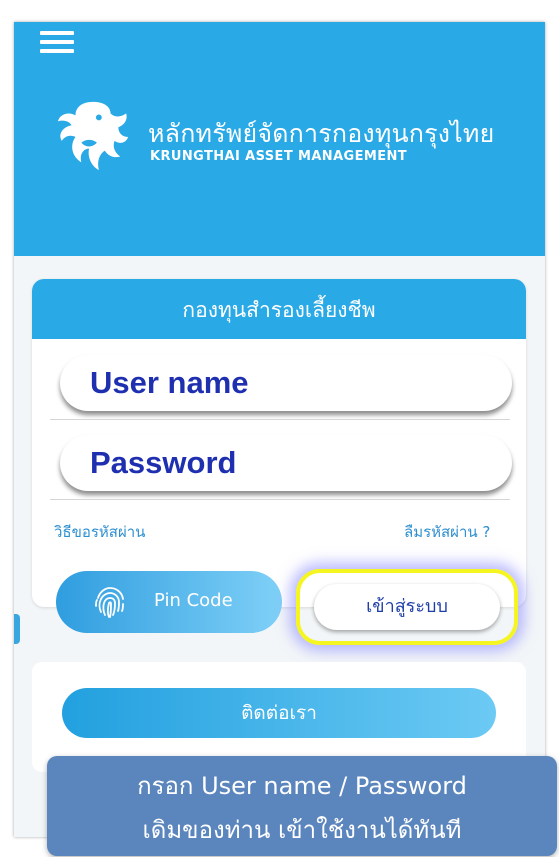  What do you see at coordinates (99, 532) in the screenshot?
I see `how-to-request-password-link: วิธีขอรหัสผ่าน` at bounding box center [99, 532].